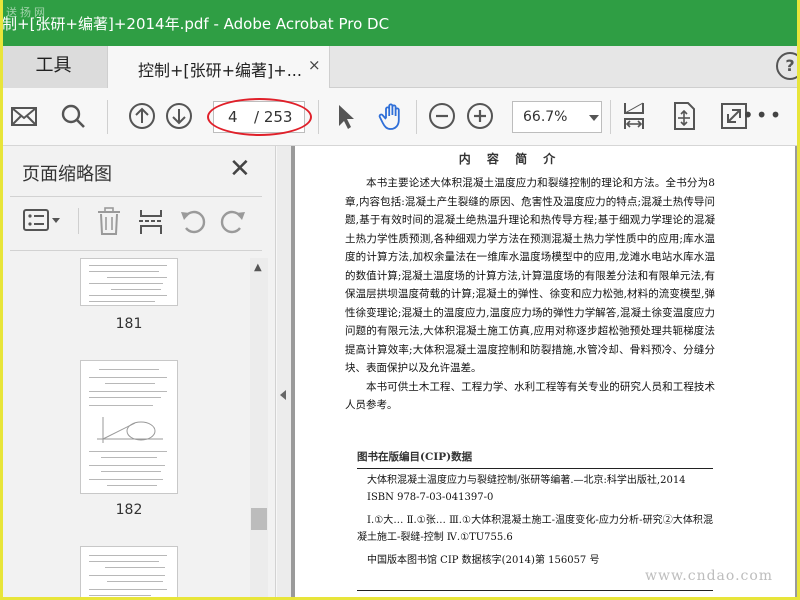  Describe the element at coordinates (109, 221) in the screenshot. I see `trash-icon` at that location.